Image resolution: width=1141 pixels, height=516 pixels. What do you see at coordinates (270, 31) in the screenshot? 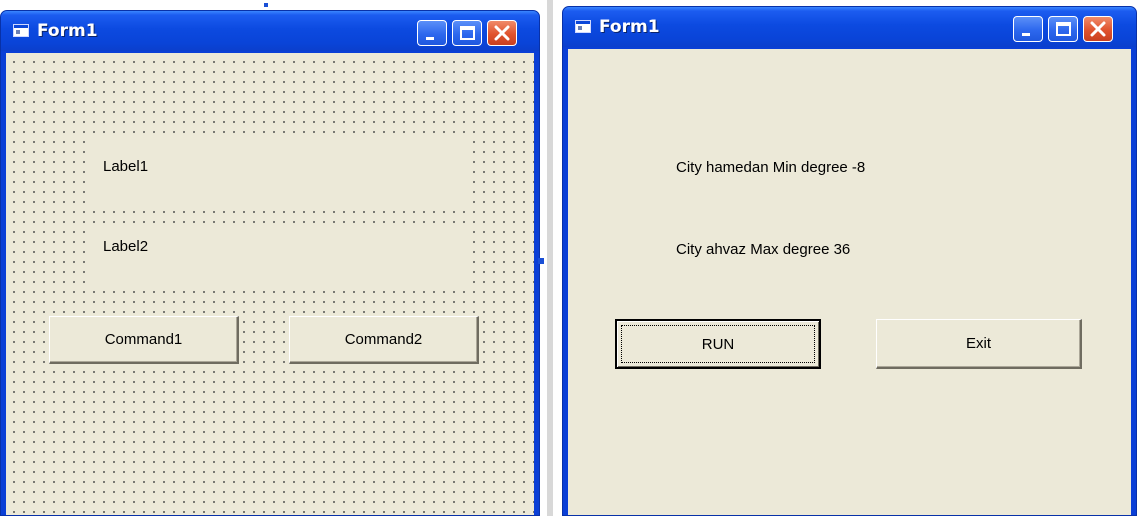
I see `design-title-bar: Form1` at bounding box center [270, 31].